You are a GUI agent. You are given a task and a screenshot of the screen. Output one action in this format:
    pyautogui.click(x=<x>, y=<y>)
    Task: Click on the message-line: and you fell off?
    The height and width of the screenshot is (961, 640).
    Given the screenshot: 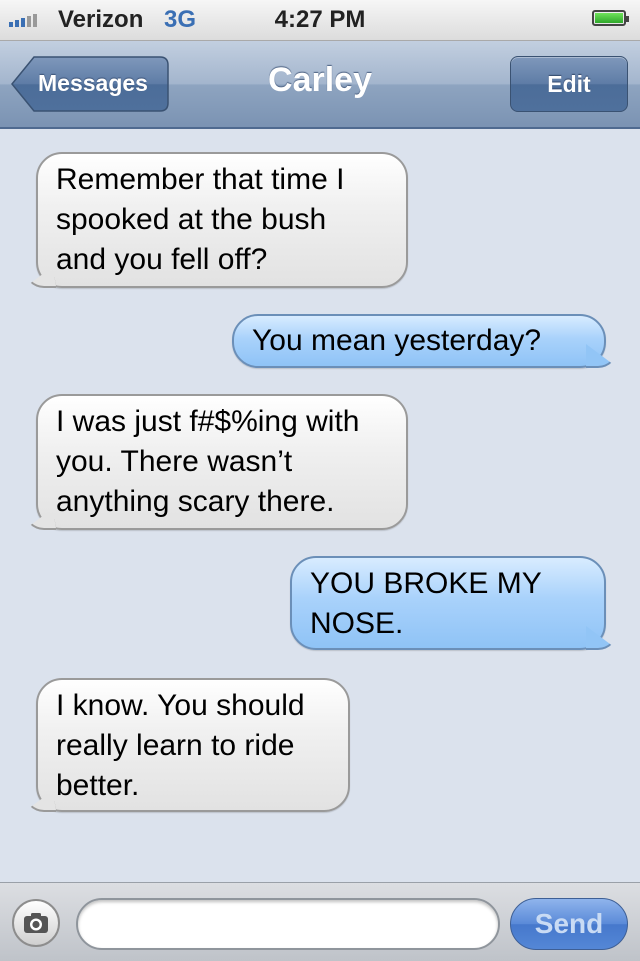 What is the action you would take?
    pyautogui.click(x=162, y=259)
    